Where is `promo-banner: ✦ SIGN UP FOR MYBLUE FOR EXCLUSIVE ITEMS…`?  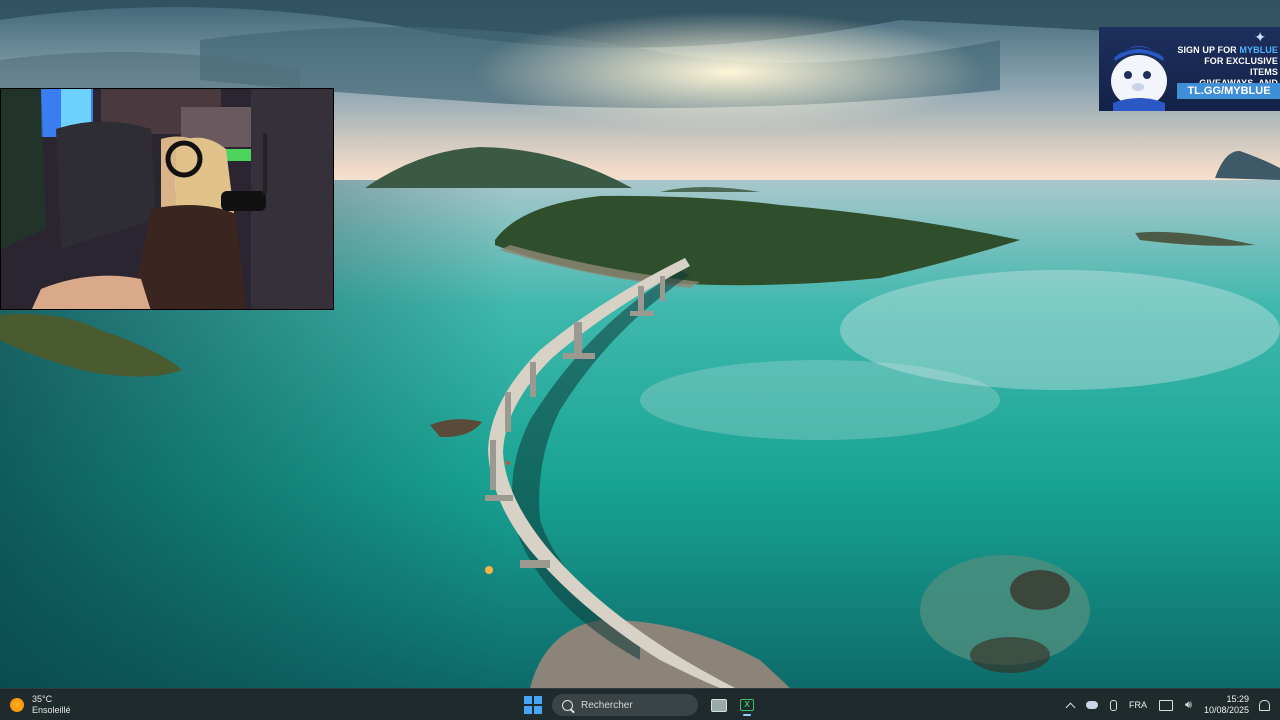 promo-banner: ✦ SIGN UP FOR MYBLUE FOR EXCLUSIVE ITEMS… is located at coordinates (1189, 69).